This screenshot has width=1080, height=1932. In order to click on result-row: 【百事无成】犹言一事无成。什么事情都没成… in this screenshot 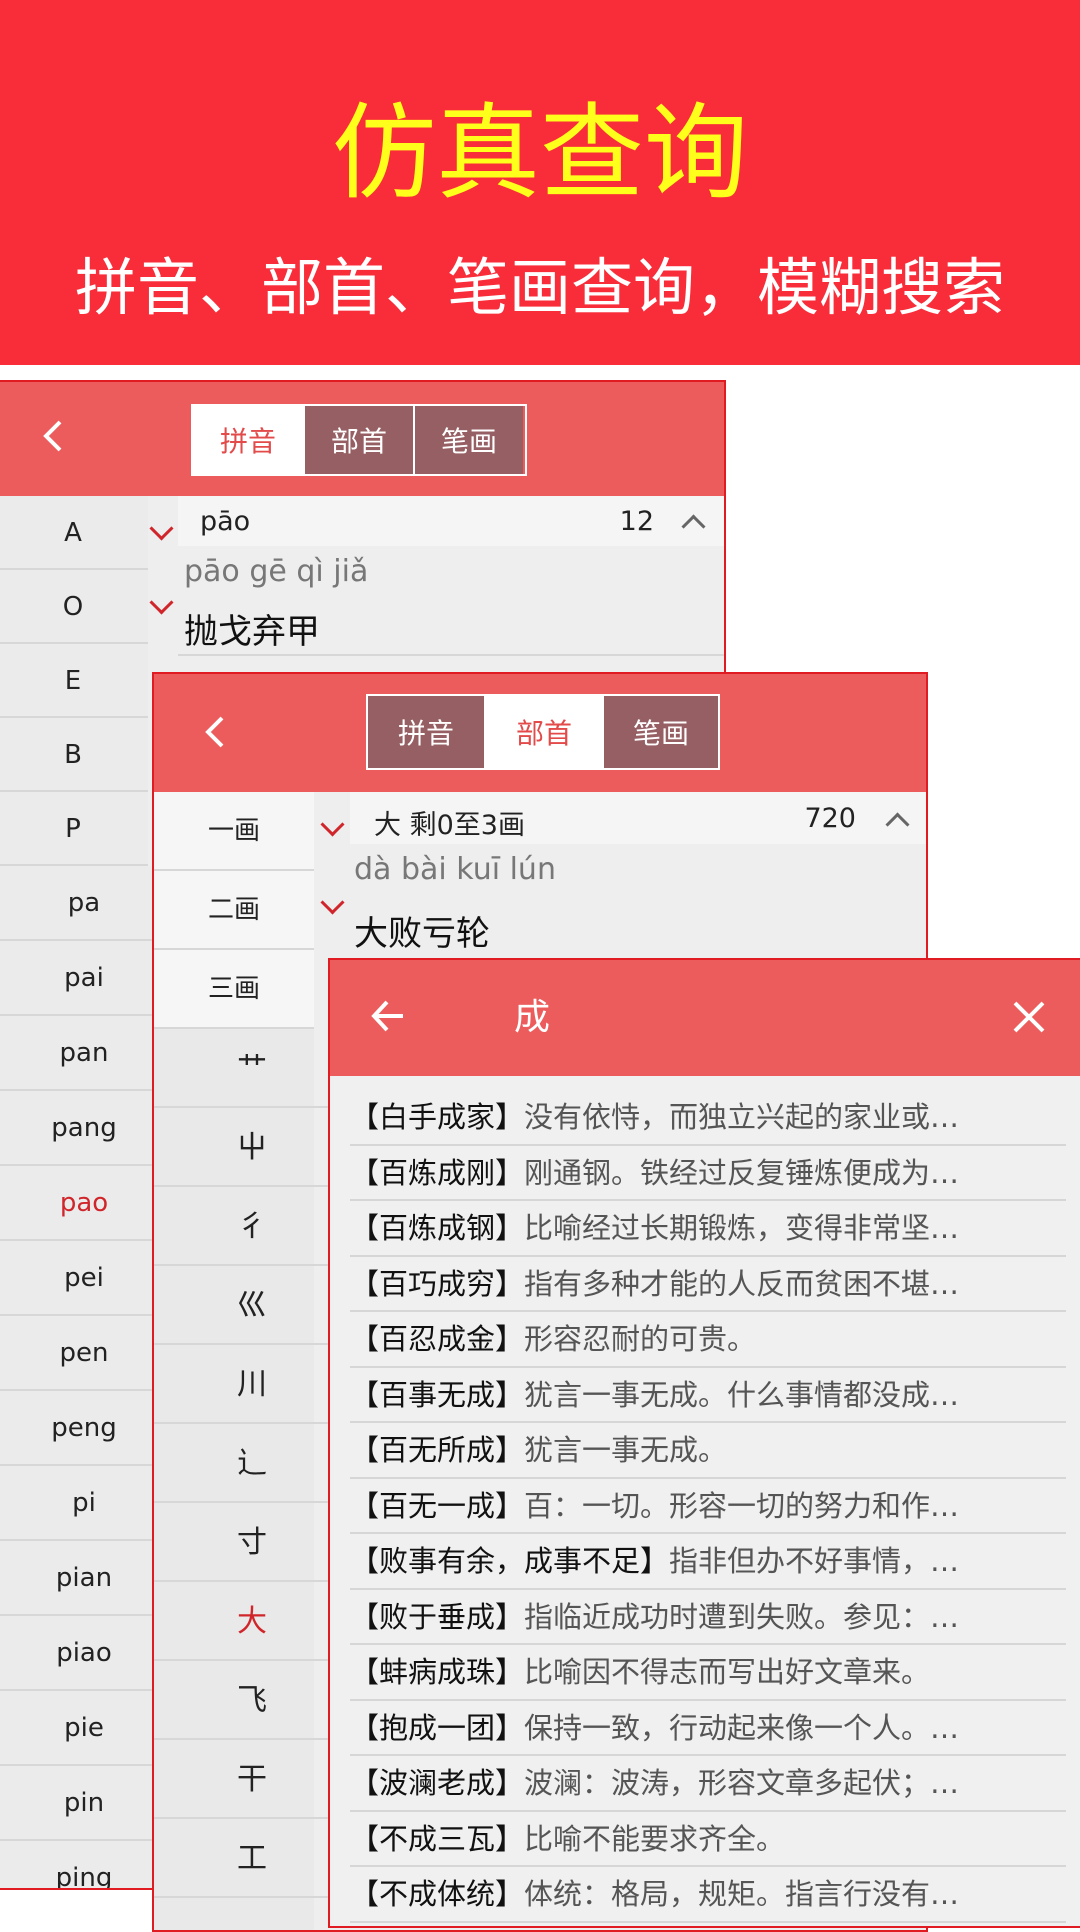, I will do `click(708, 1395)`.